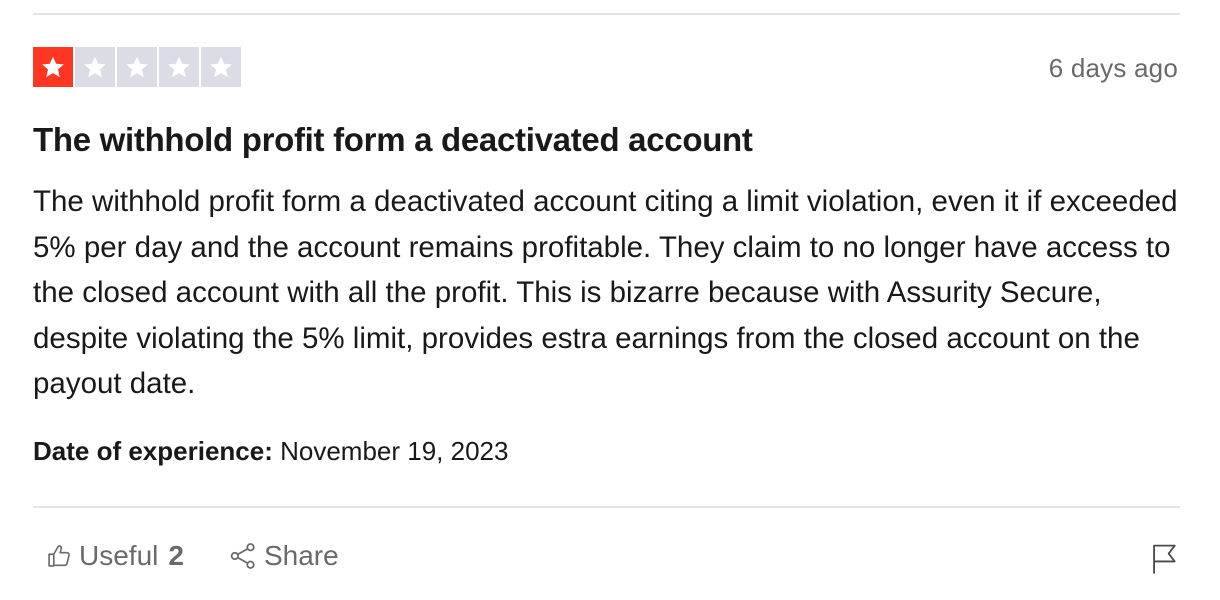  What do you see at coordinates (153, 451) in the screenshot?
I see `experience-label: Date of experience:` at bounding box center [153, 451].